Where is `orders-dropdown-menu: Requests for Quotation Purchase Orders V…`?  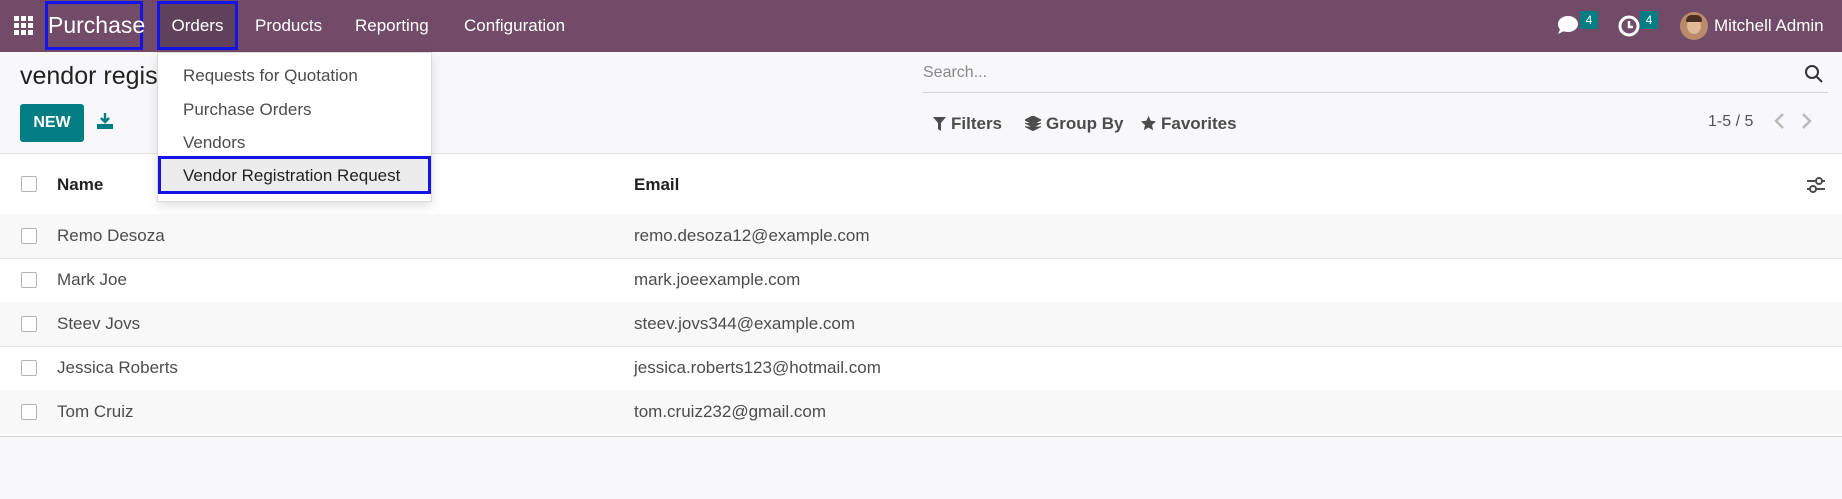 orders-dropdown-menu: Requests for Quotation Purchase Orders V… is located at coordinates (294, 127).